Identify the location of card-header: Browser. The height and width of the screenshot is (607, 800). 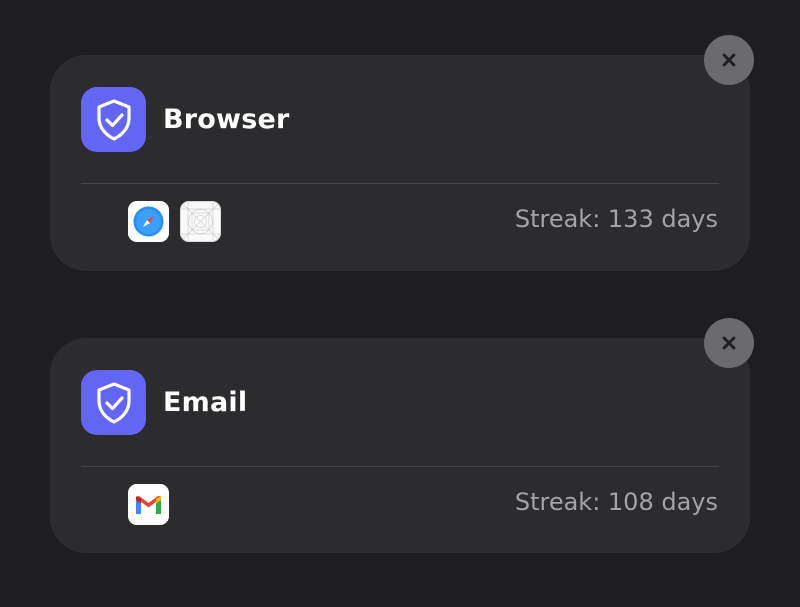
(185, 119).